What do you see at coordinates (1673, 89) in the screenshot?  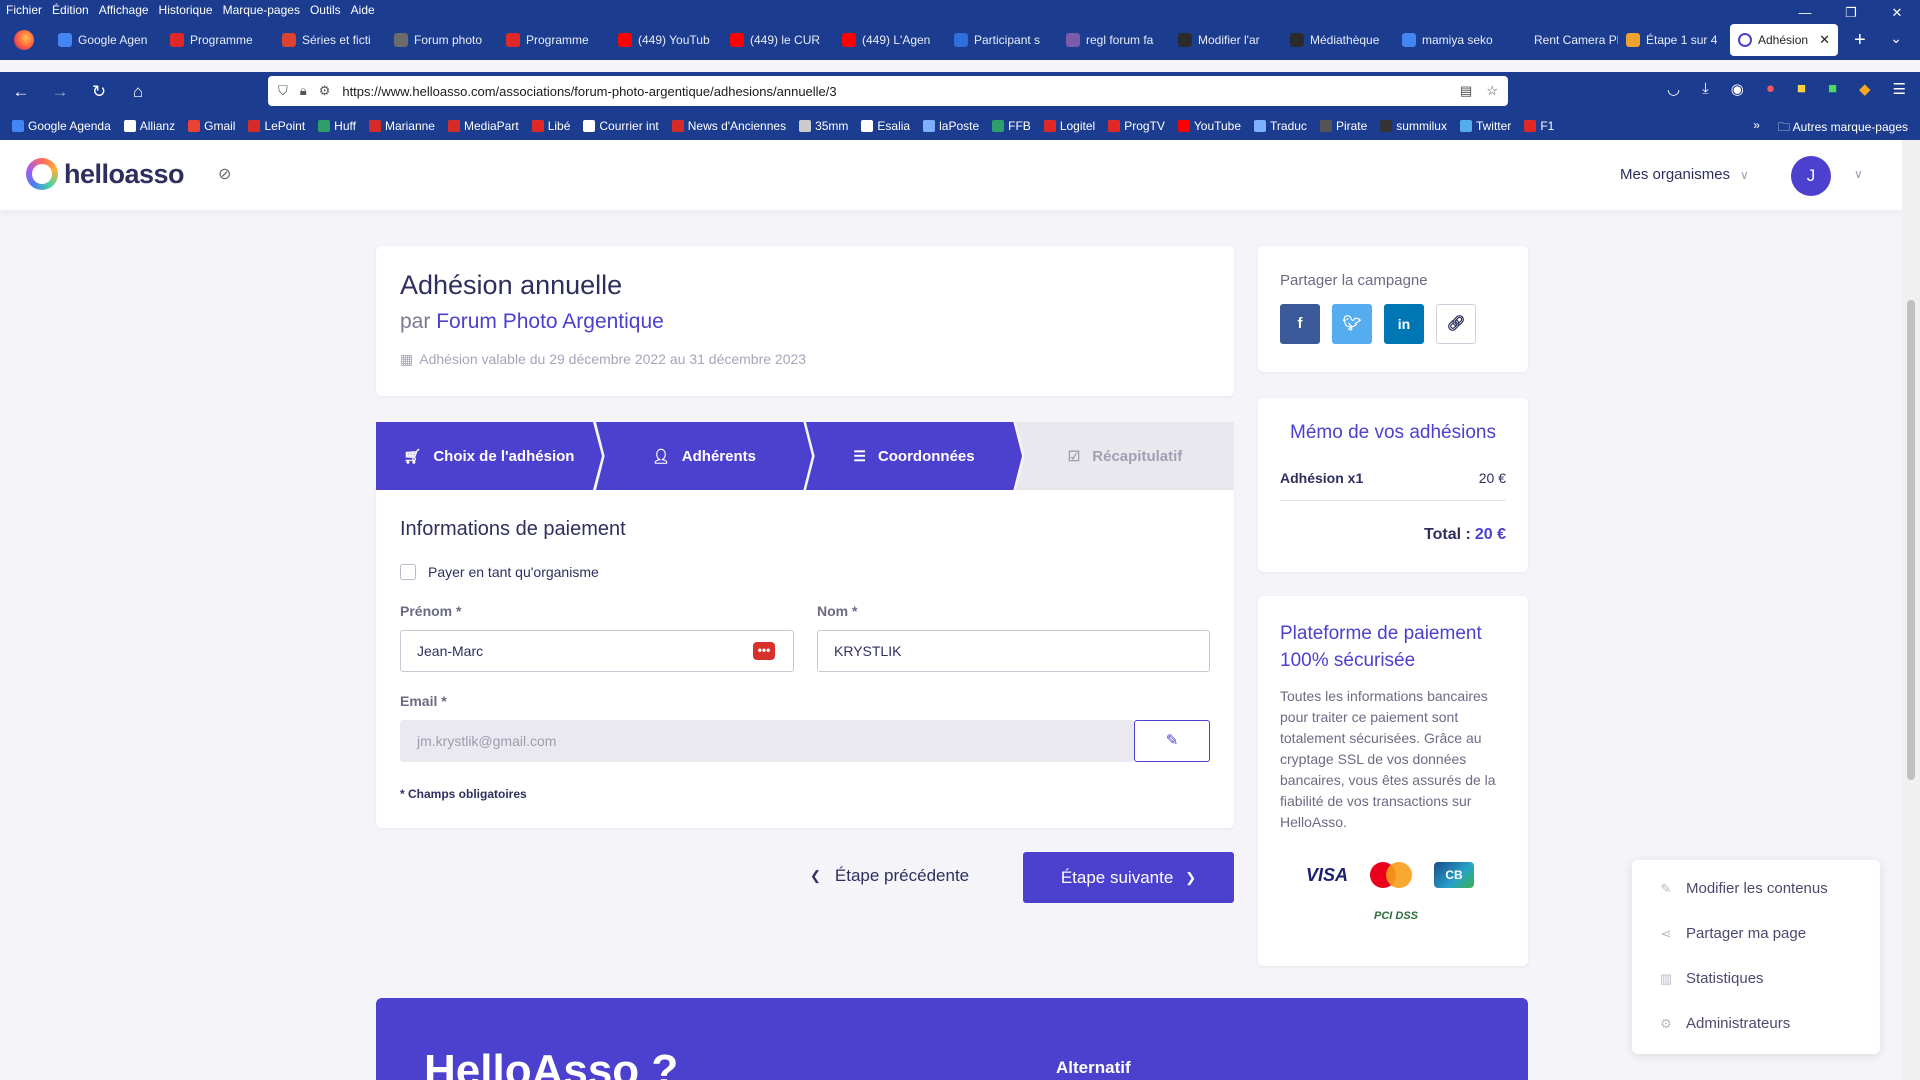 I see `pocket-icon: ◡` at bounding box center [1673, 89].